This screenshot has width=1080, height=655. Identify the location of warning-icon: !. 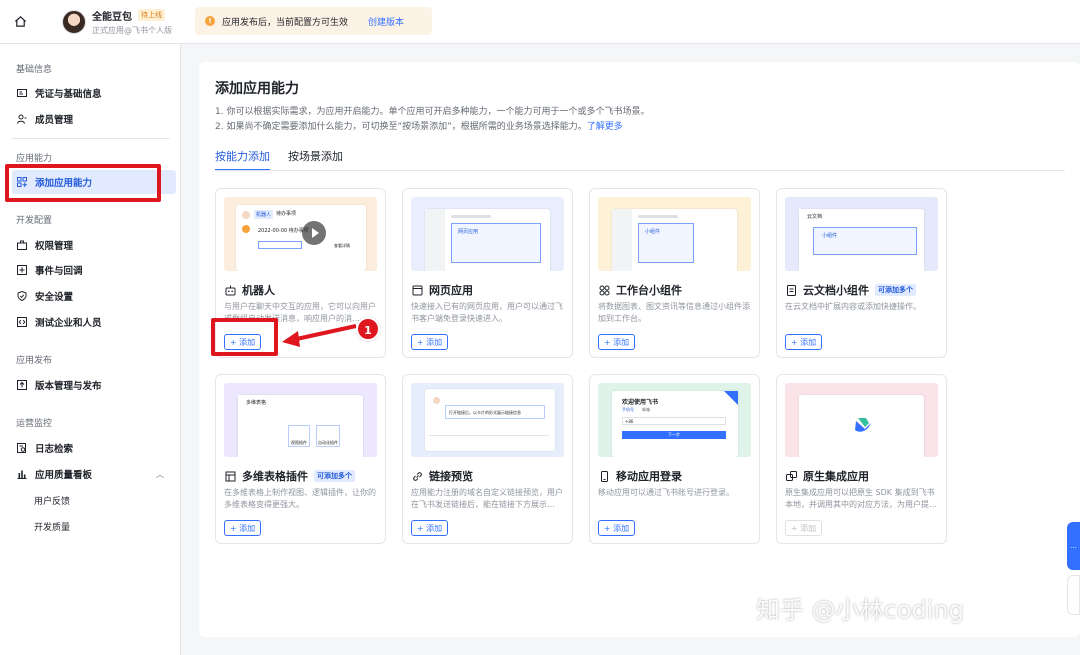
(210, 21).